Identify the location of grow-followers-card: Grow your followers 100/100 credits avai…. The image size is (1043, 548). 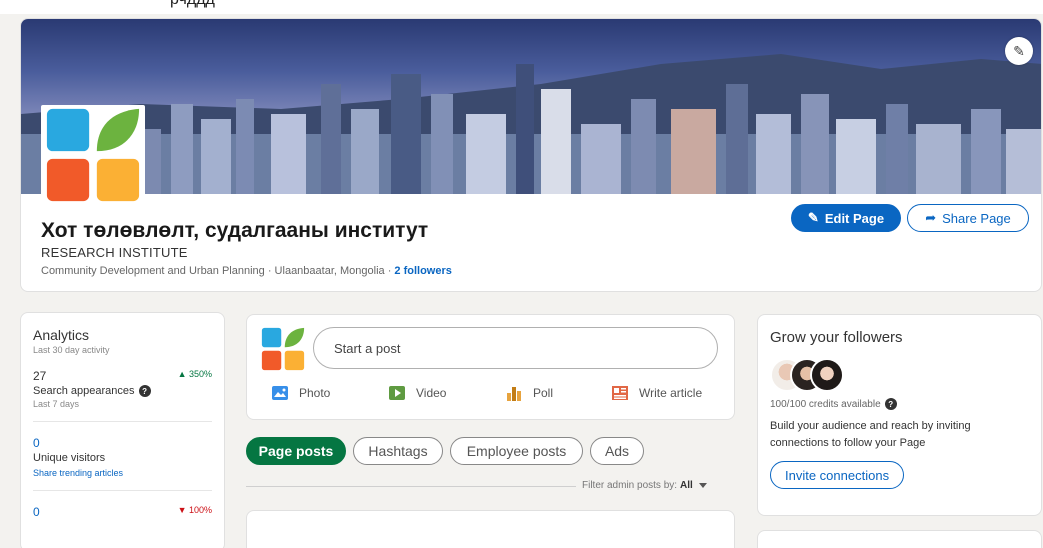
(899, 415).